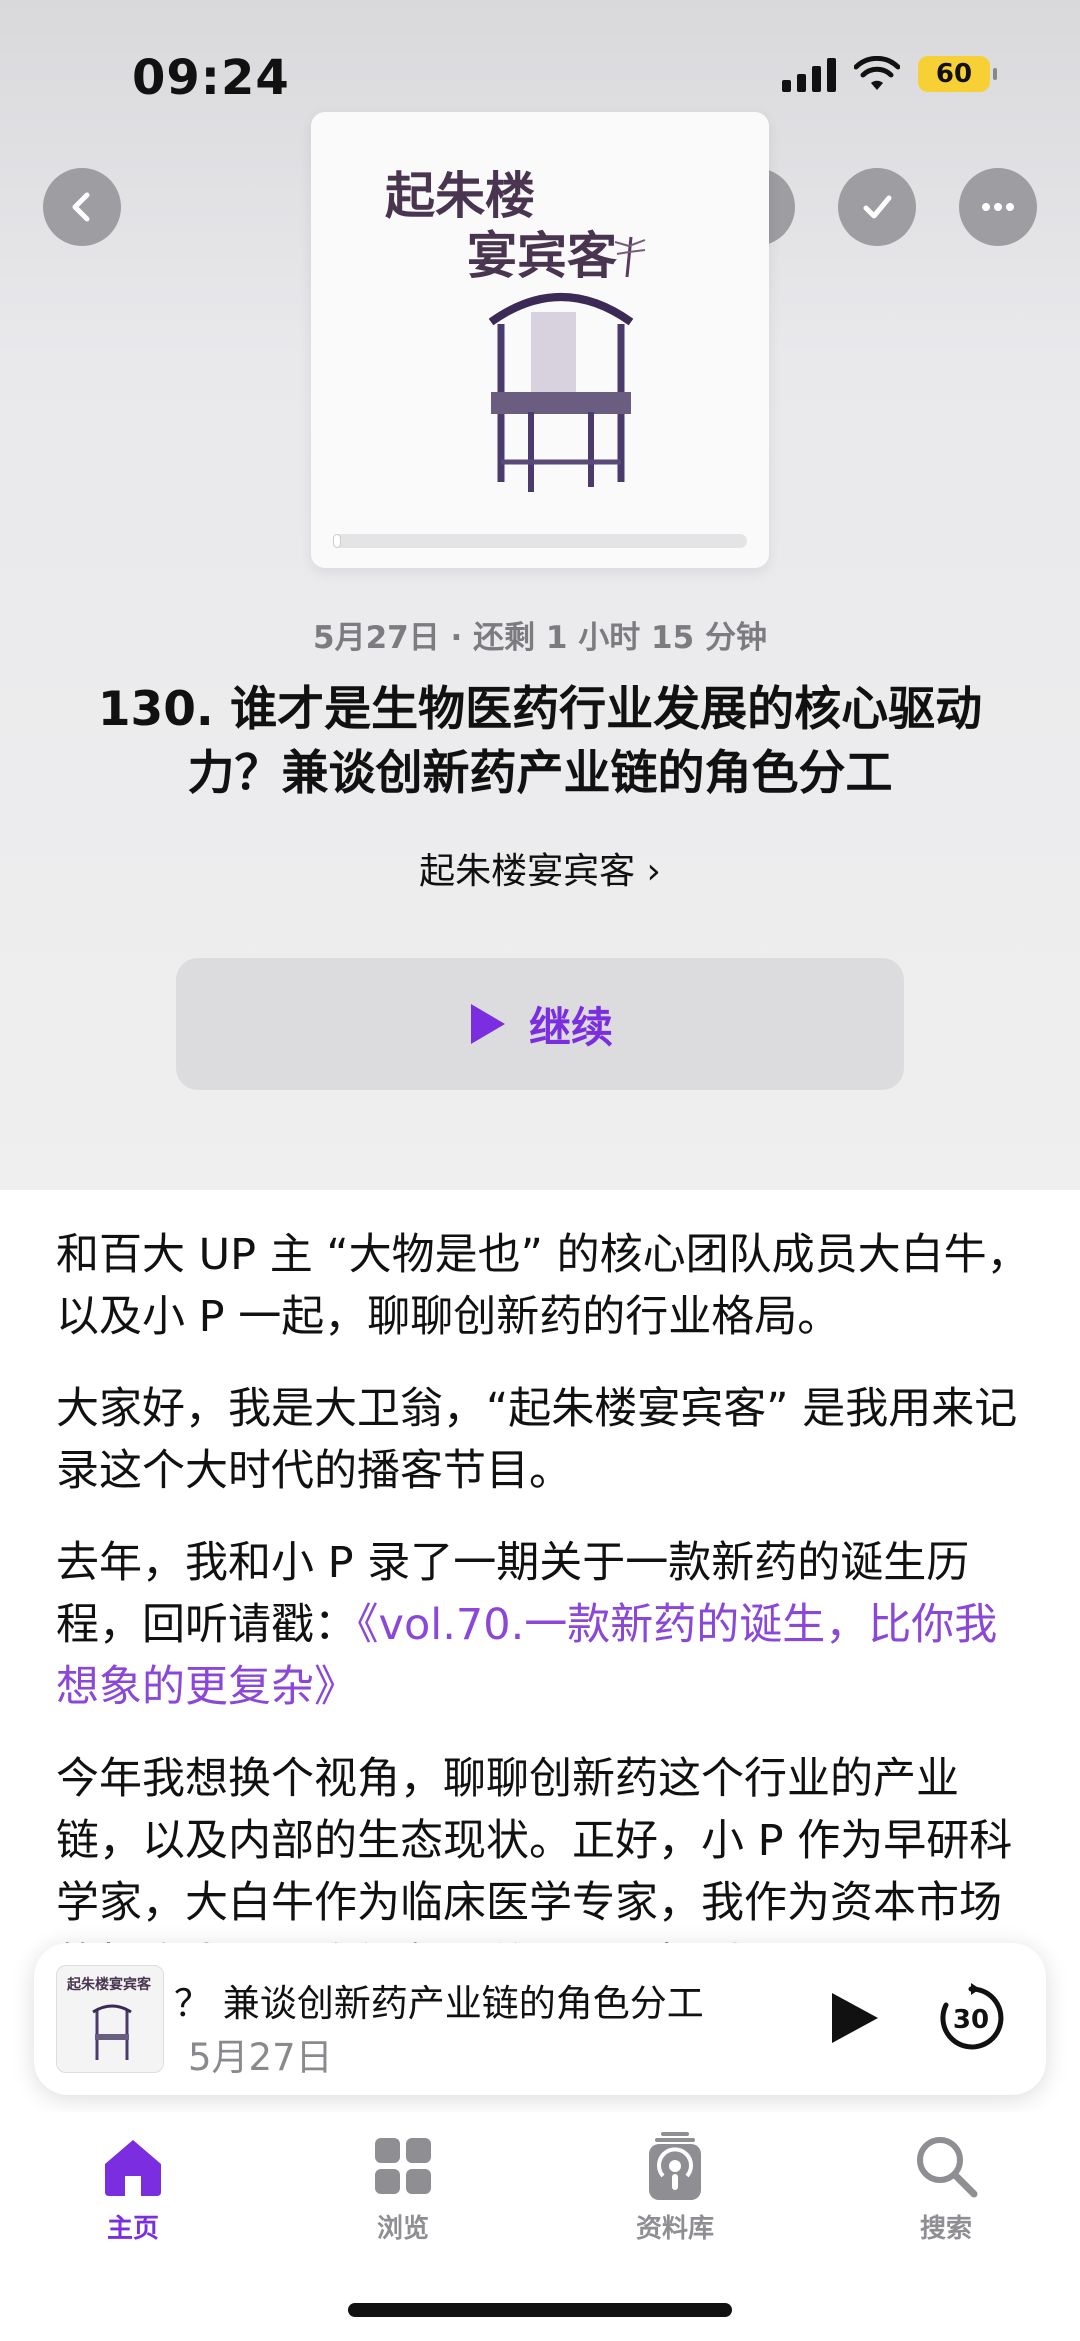 This screenshot has width=1080, height=2341. I want to click on mini-player-title: ？ 兼谈创新药产业链的角色分工, so click(439, 2003).